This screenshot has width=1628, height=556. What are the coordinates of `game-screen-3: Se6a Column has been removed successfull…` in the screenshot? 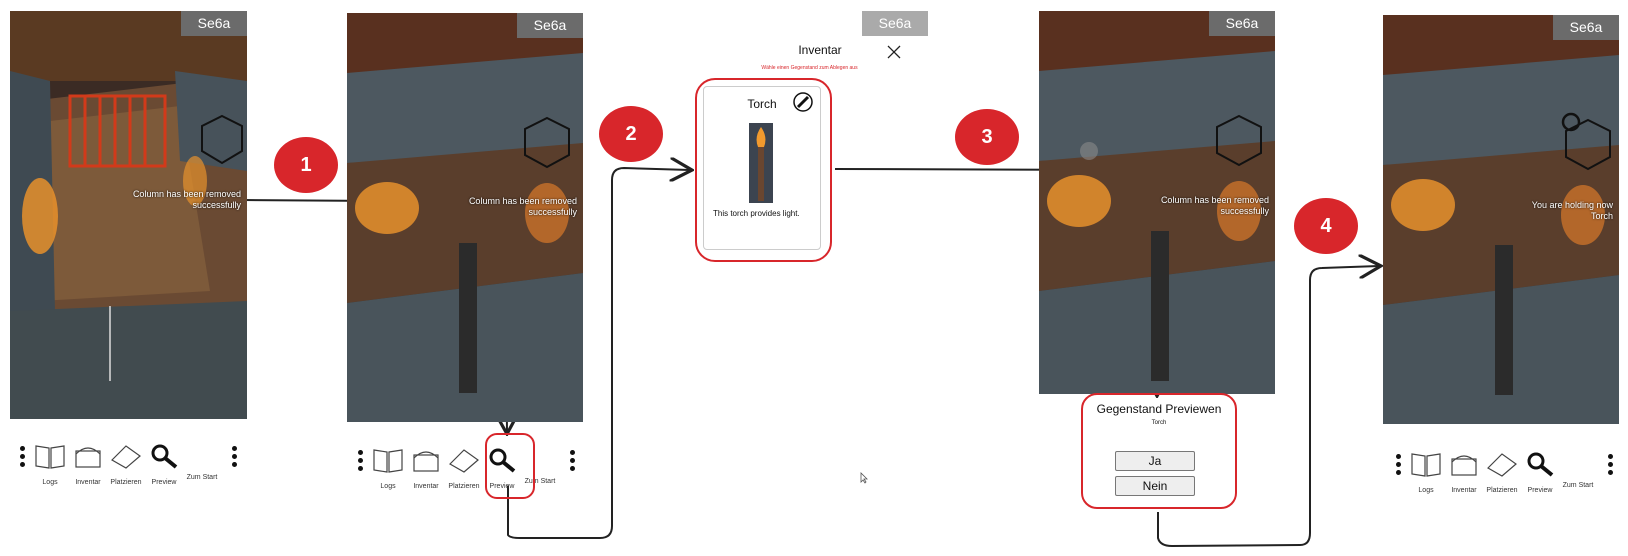 It's located at (1157, 202).